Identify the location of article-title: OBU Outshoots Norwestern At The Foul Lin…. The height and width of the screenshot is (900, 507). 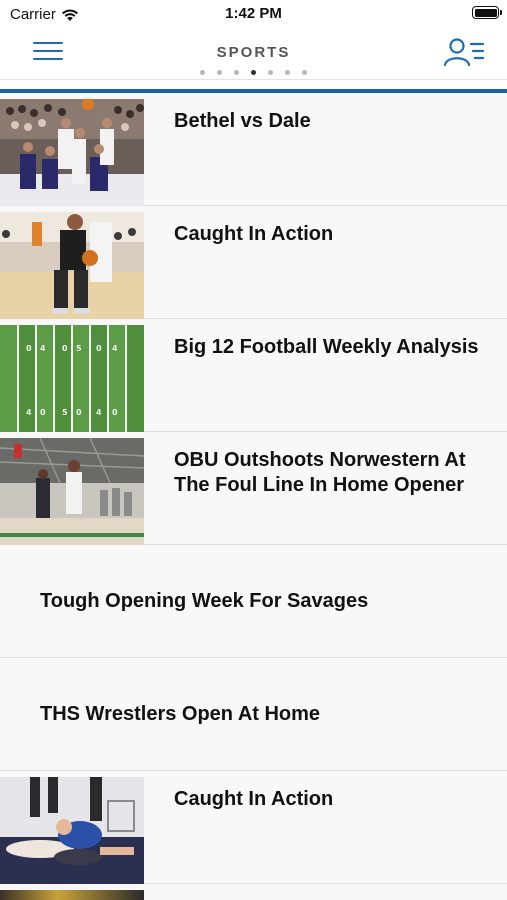
(320, 472).